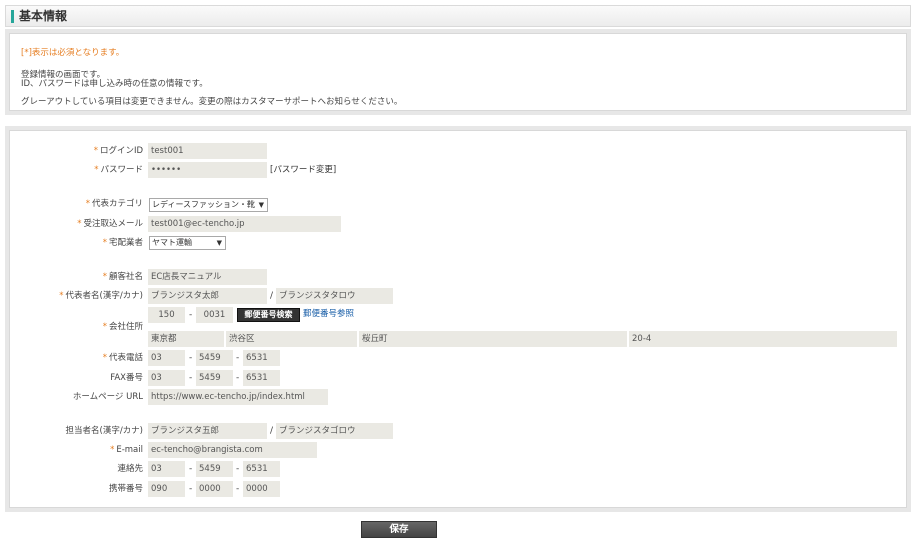 The width and height of the screenshot is (916, 552). I want to click on city-field: 渋谷区, so click(291, 339).